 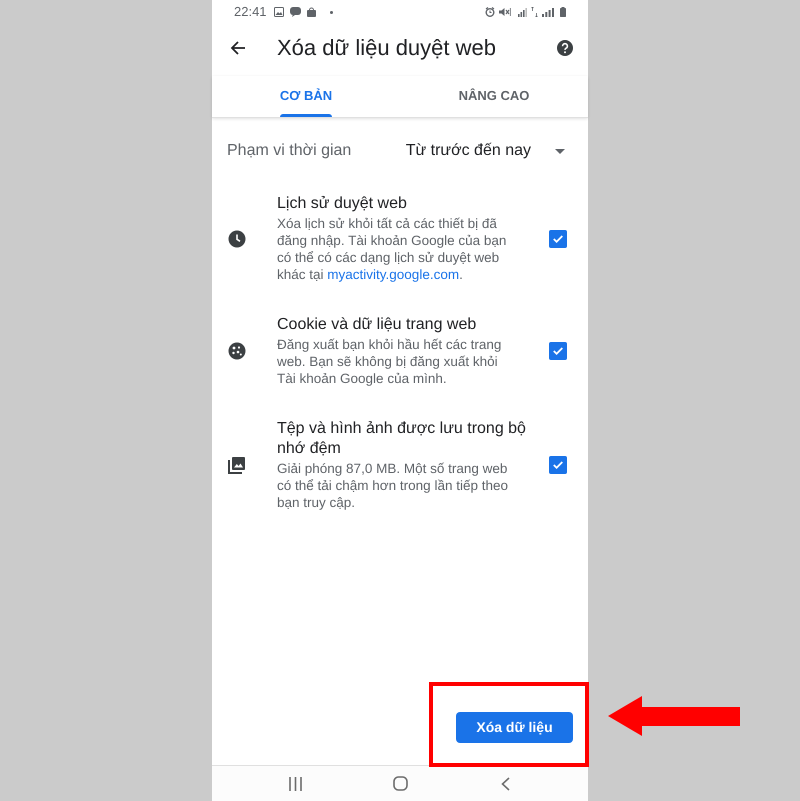 What do you see at coordinates (311, 12) in the screenshot?
I see `shopping-bag-icon` at bounding box center [311, 12].